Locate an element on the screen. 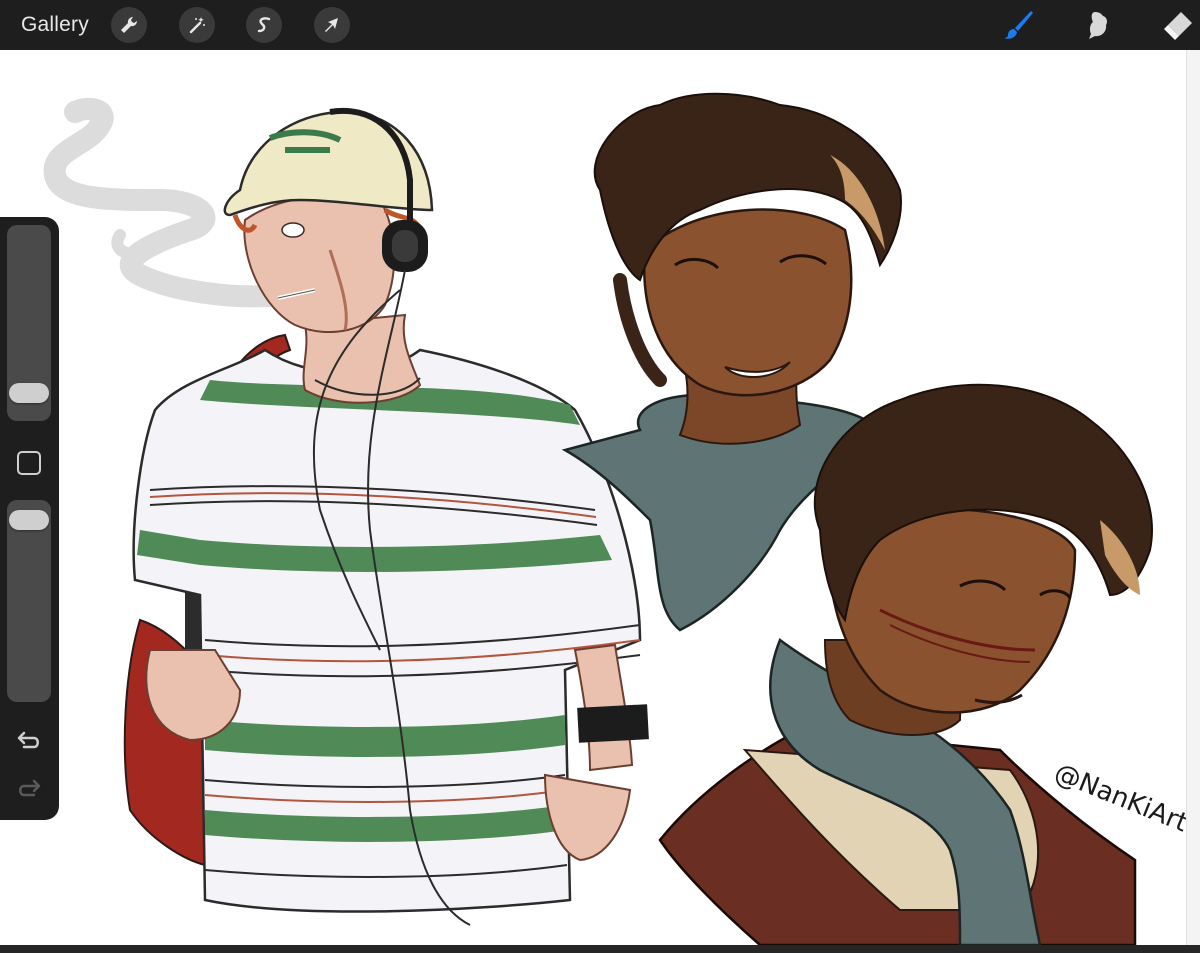  modify-button is located at coordinates (29, 463).